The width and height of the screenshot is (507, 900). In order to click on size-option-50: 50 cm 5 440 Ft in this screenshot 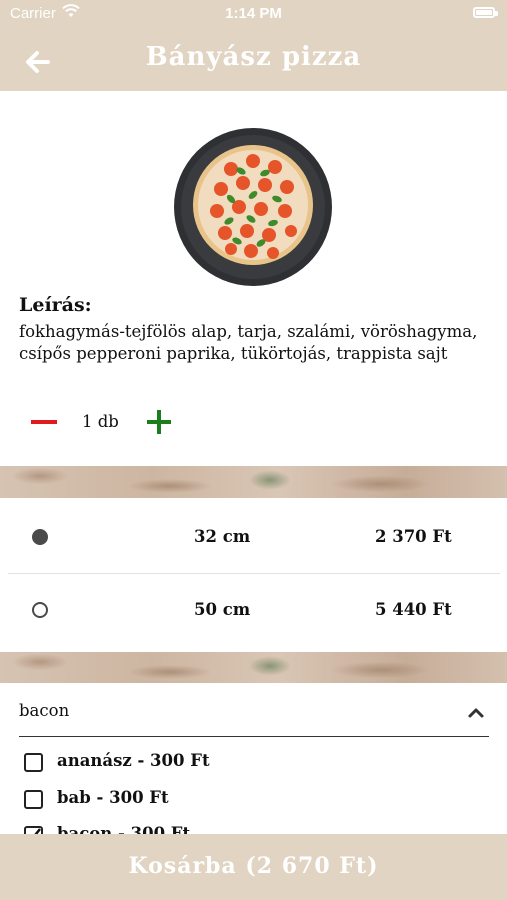, I will do `click(254, 610)`.